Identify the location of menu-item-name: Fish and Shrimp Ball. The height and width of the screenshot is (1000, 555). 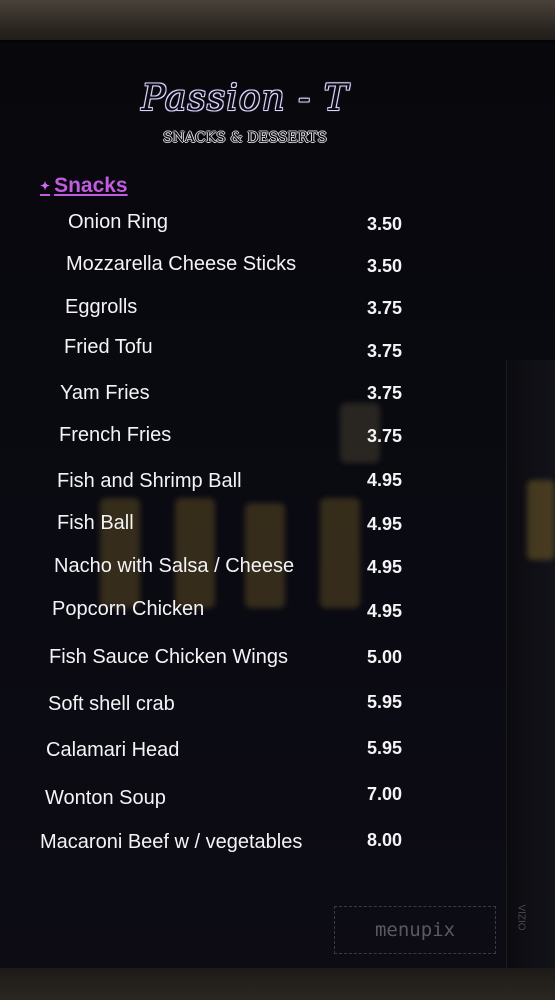
(149, 481).